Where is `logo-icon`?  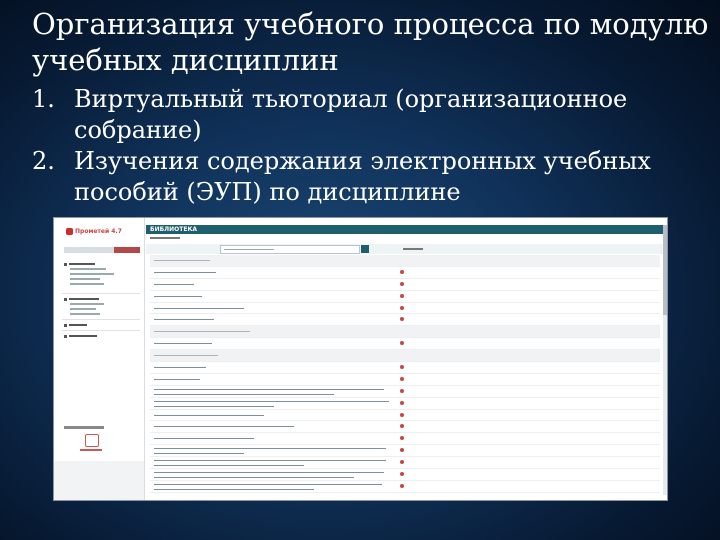 logo-icon is located at coordinates (69, 231).